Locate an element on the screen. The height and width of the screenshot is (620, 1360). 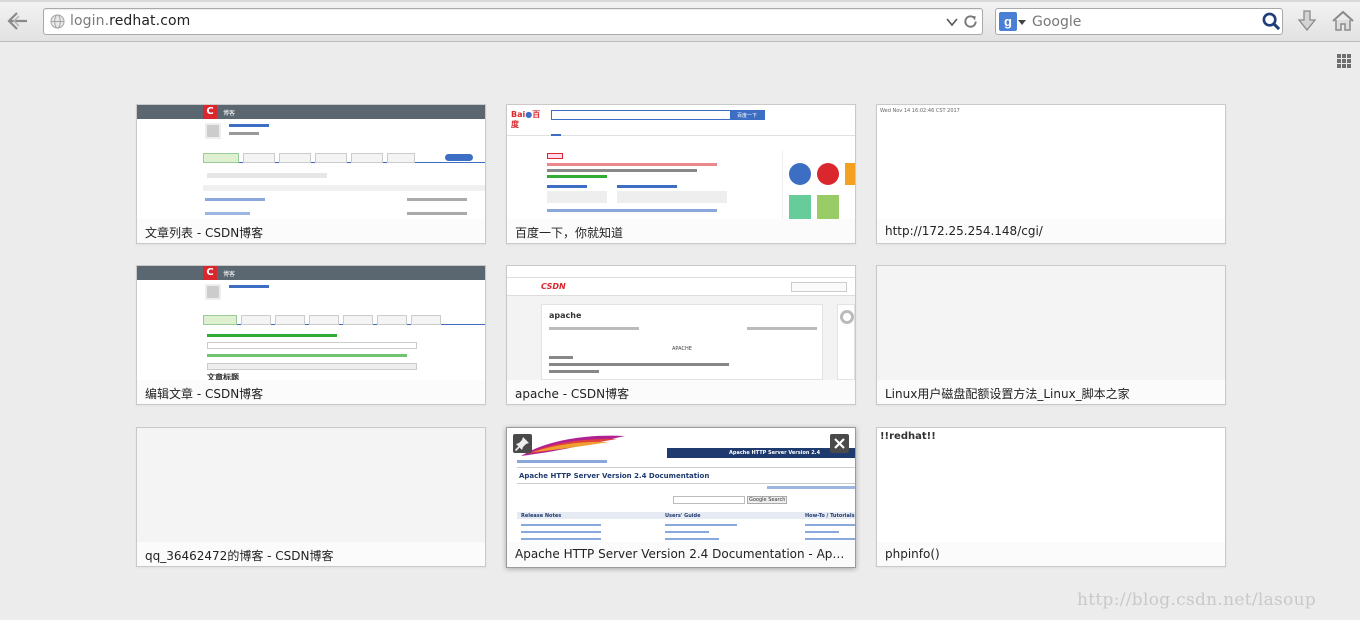
url-domain: redhat.com is located at coordinates (150, 21).